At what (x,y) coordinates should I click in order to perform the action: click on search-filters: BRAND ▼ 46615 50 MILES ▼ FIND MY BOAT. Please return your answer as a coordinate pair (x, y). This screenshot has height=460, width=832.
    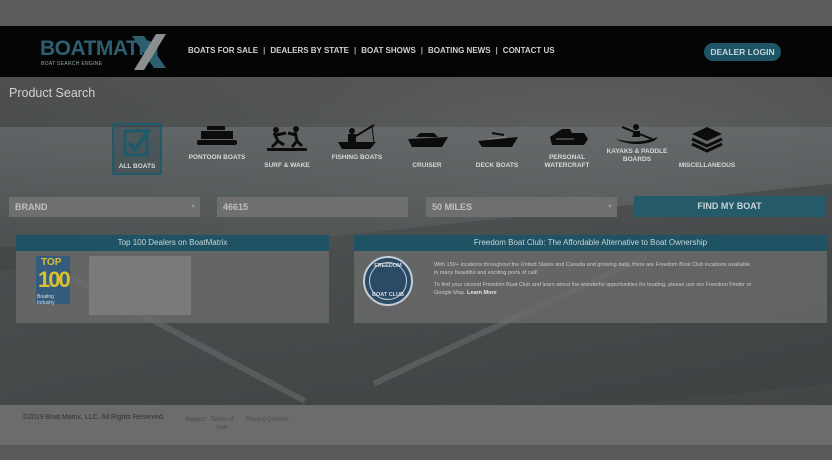
    Looking at the image, I should click on (417, 206).